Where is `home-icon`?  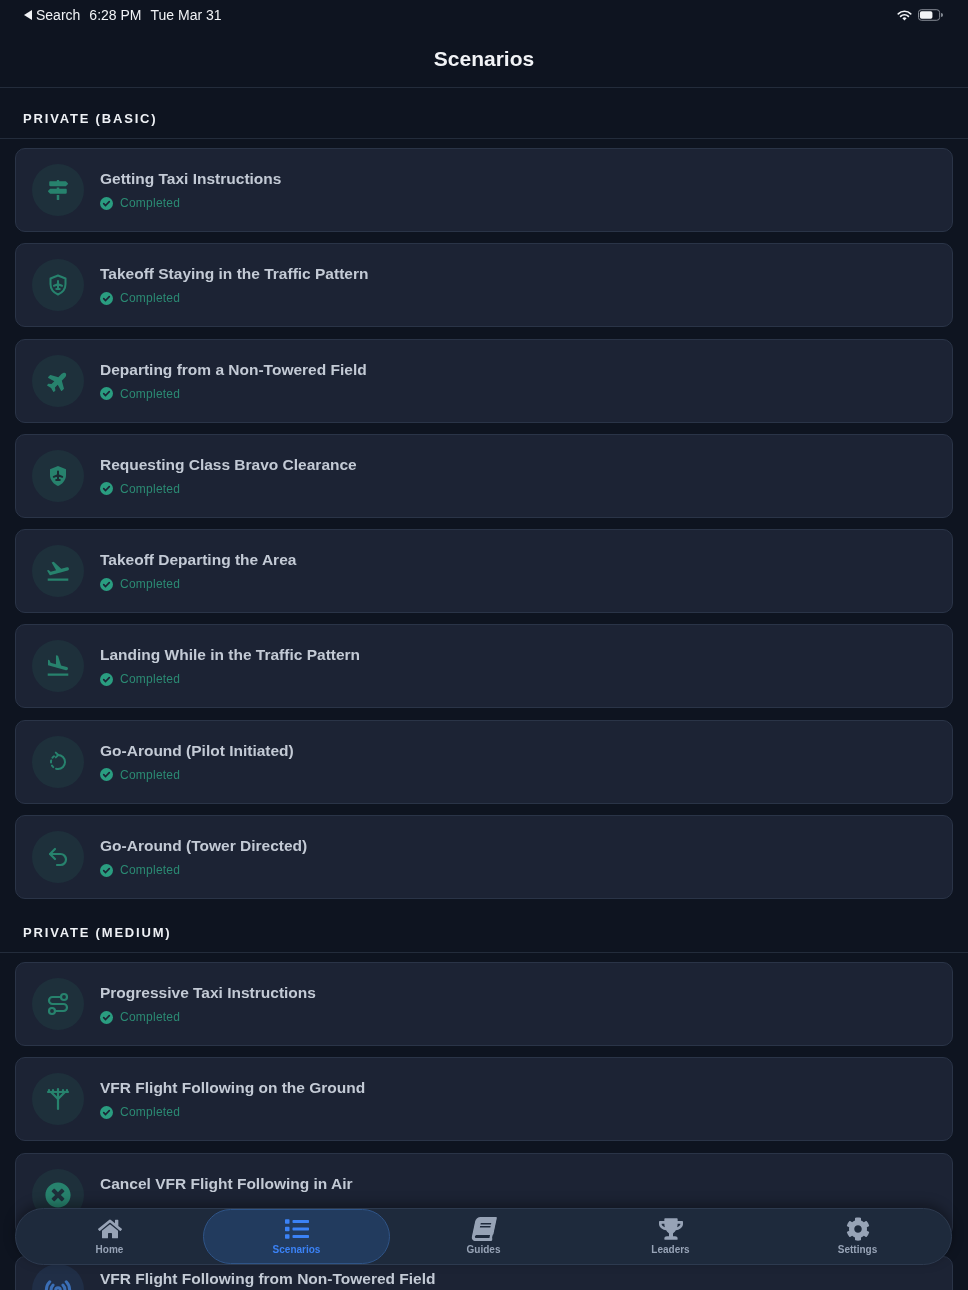 home-icon is located at coordinates (109, 1229).